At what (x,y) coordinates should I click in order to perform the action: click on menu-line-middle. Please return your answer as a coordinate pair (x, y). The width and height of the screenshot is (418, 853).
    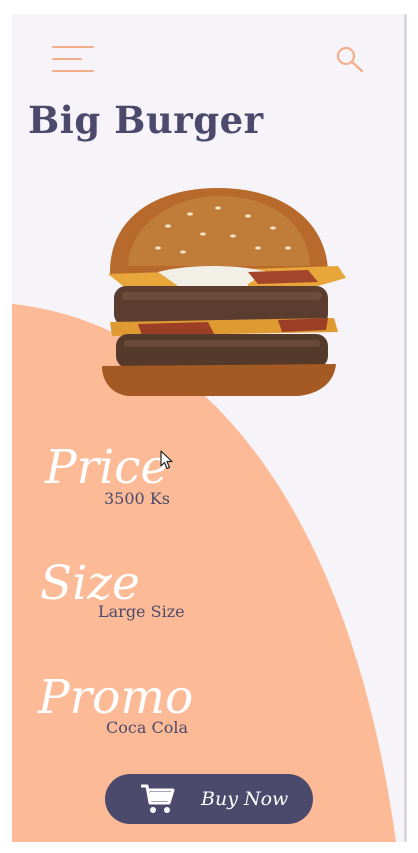
    Looking at the image, I should click on (67, 59).